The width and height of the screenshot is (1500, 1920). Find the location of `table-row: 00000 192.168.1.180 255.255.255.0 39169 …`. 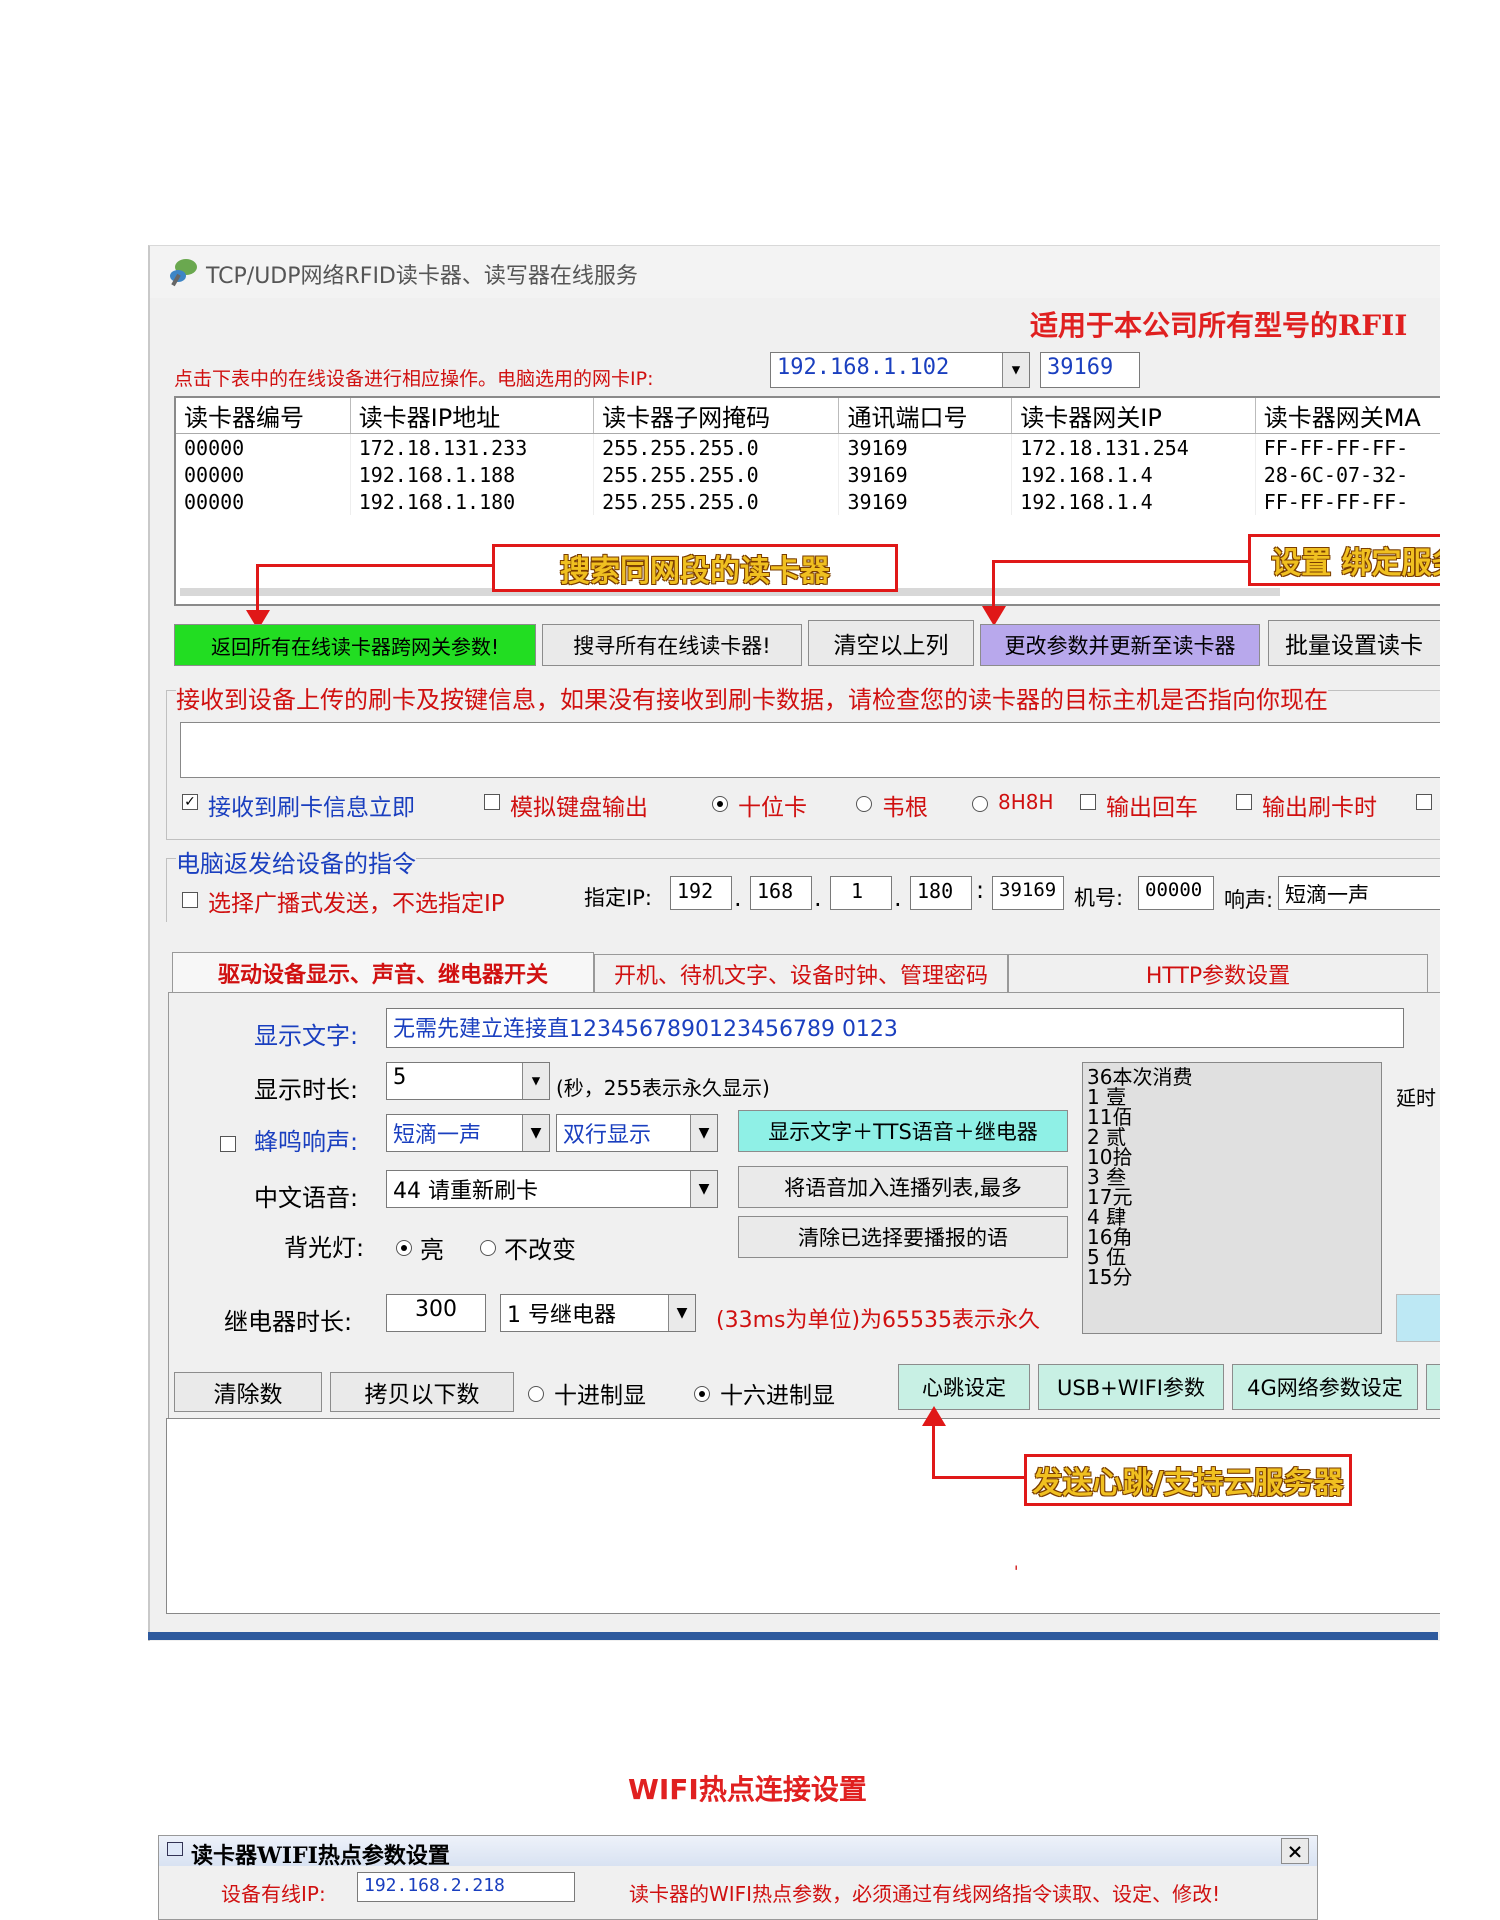

table-row: 00000 192.168.1.180 255.255.255.0 39169 … is located at coordinates (808, 501).